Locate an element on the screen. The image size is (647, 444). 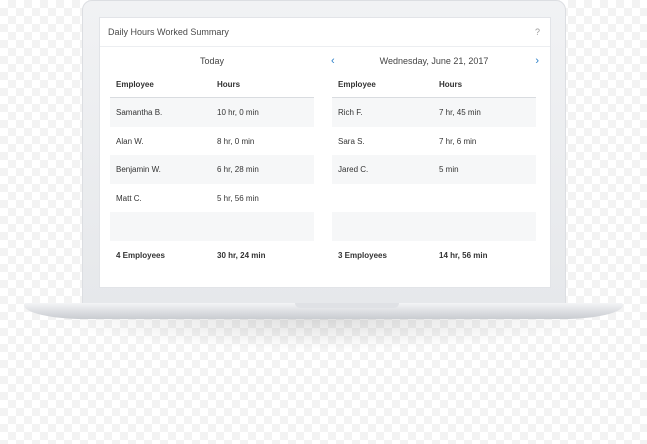
widget-header: Daily Hours Worked Summary ? is located at coordinates (325, 32).